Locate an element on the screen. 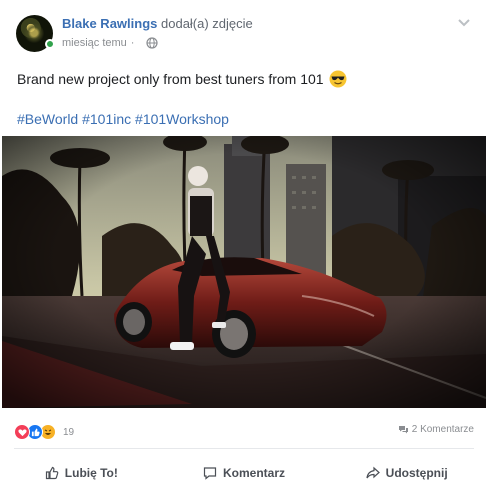 Image resolution: width=488 pixels, height=495 pixels. like-button-label: Lubię To! is located at coordinates (91, 473).